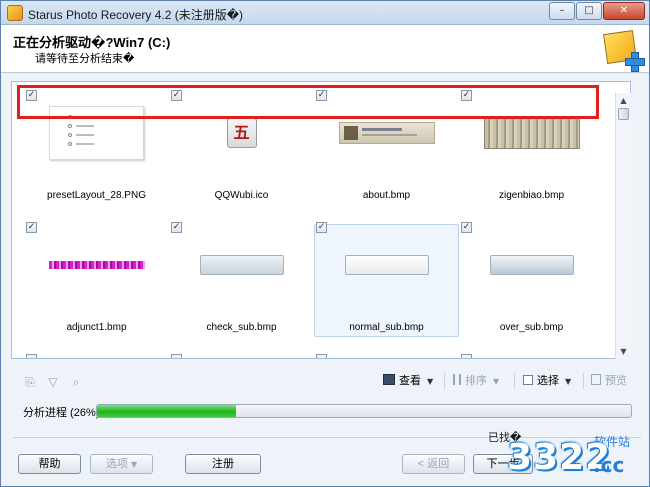 The image size is (650, 487). I want to click on magenta-strip-image, so click(96, 265).